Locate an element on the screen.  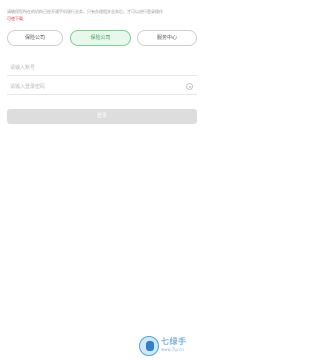
eye-icon is located at coordinates (189, 86).